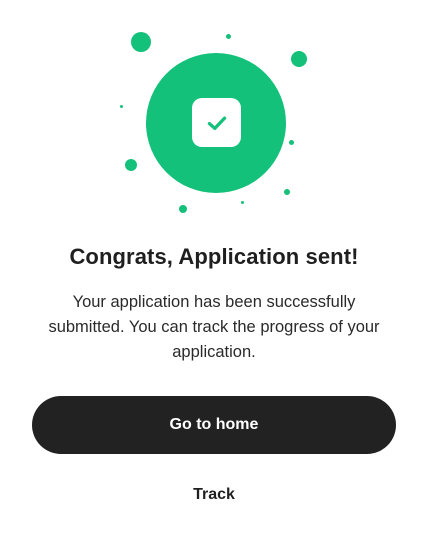  Describe the element at coordinates (214, 495) in the screenshot. I see `track-button: Track` at that location.